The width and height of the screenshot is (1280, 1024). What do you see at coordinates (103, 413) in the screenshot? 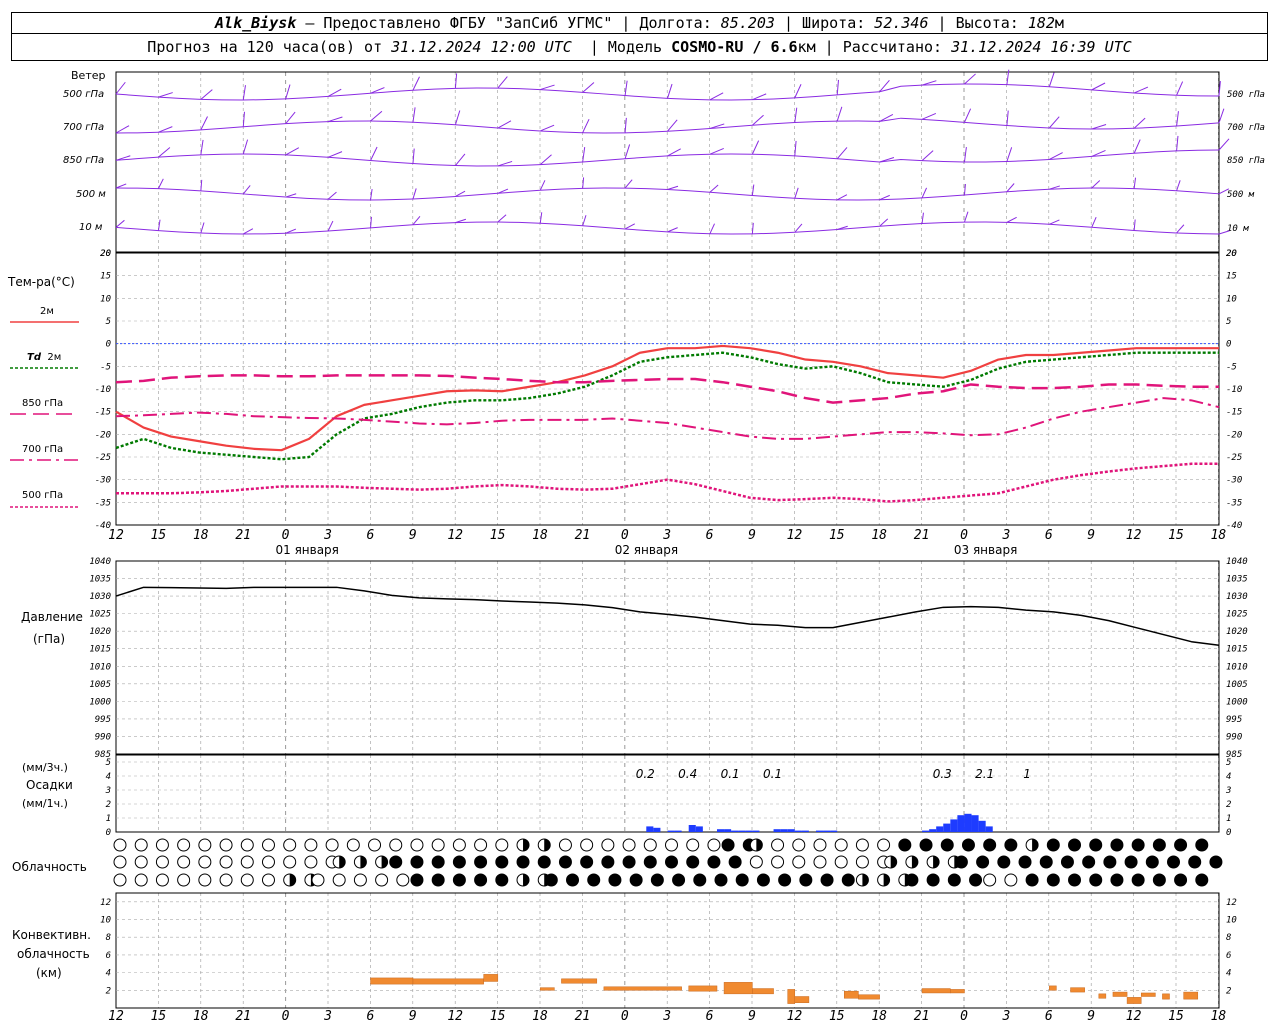
I see `temp-ytick-left: -15` at bounding box center [103, 413].